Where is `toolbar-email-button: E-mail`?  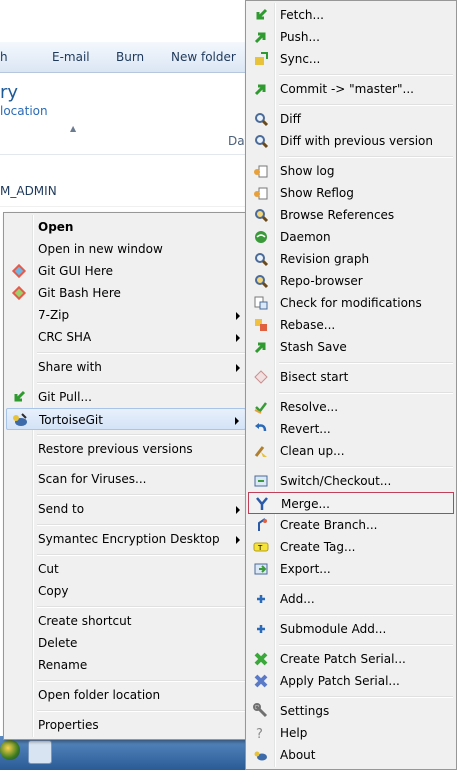 toolbar-email-button: E-mail is located at coordinates (71, 57).